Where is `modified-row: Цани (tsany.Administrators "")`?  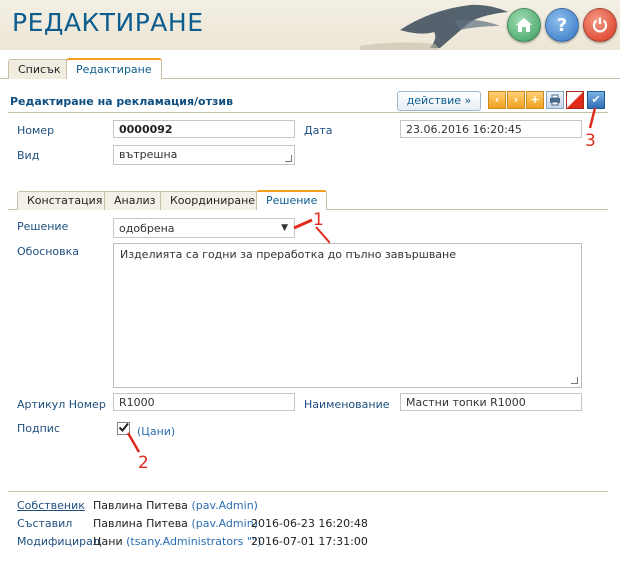
modified-row: Цани (tsany.Administrators "") is located at coordinates (177, 541).